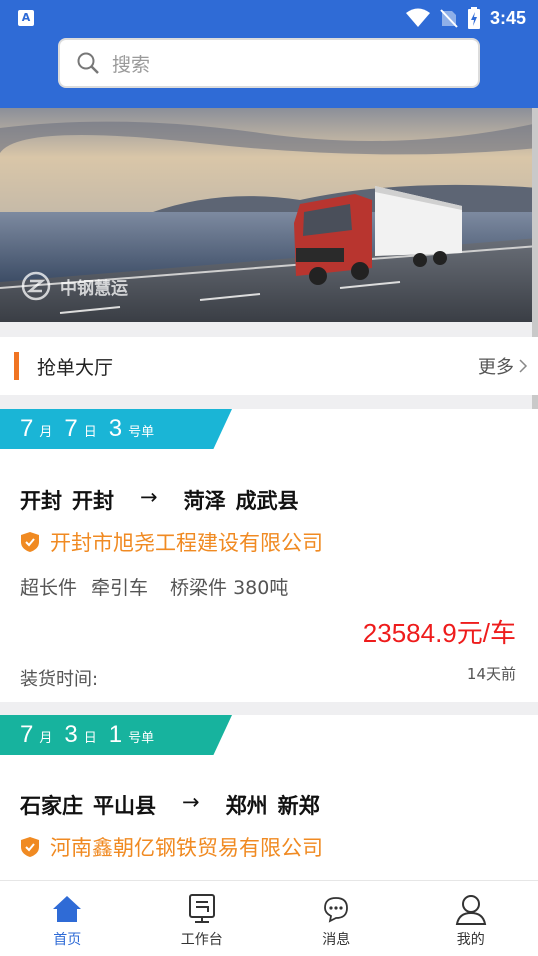 The image size is (538, 956). I want to click on origin-district: 平山县, so click(124, 806).